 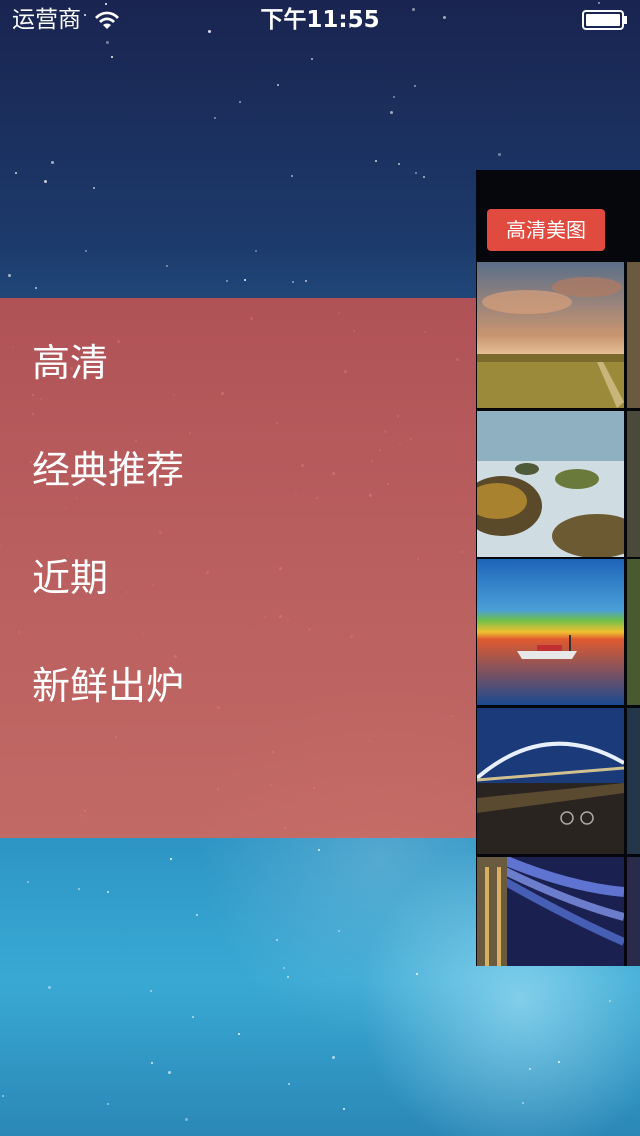 What do you see at coordinates (550, 911) in the screenshot?
I see `thumbnail-light-trails` at bounding box center [550, 911].